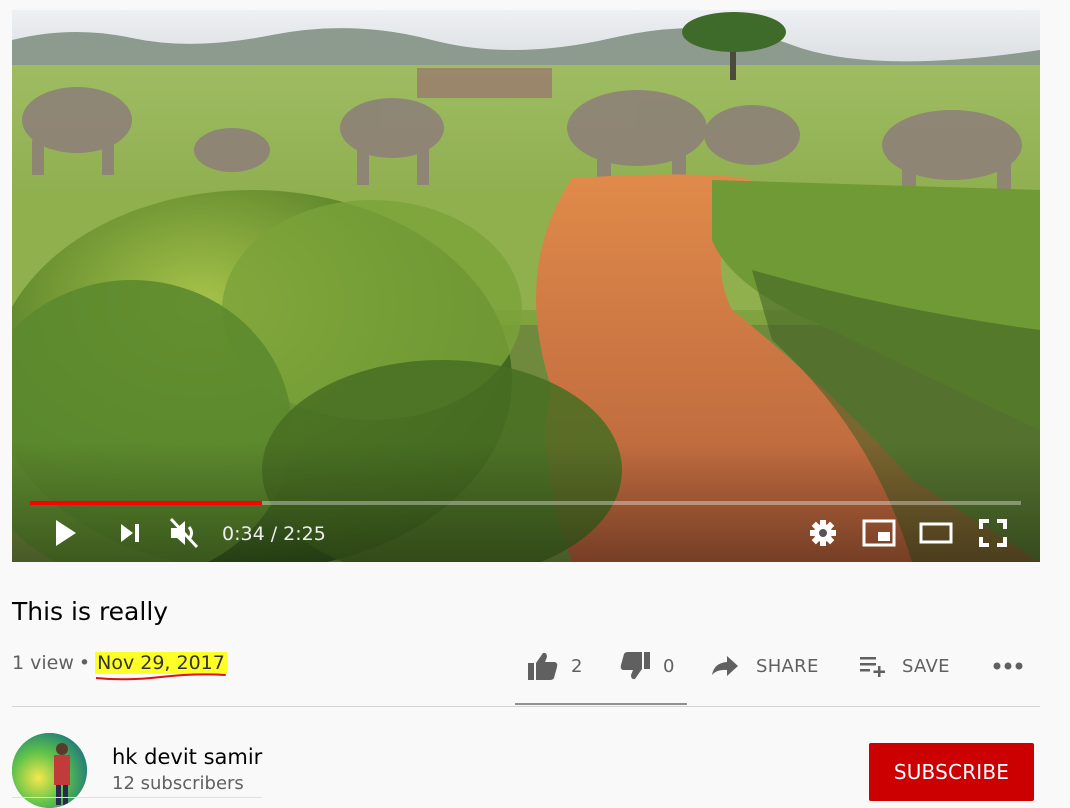 This screenshot has height=808, width=1070. Describe the element at coordinates (525, 503) in the screenshot. I see `progress-bar` at that location.